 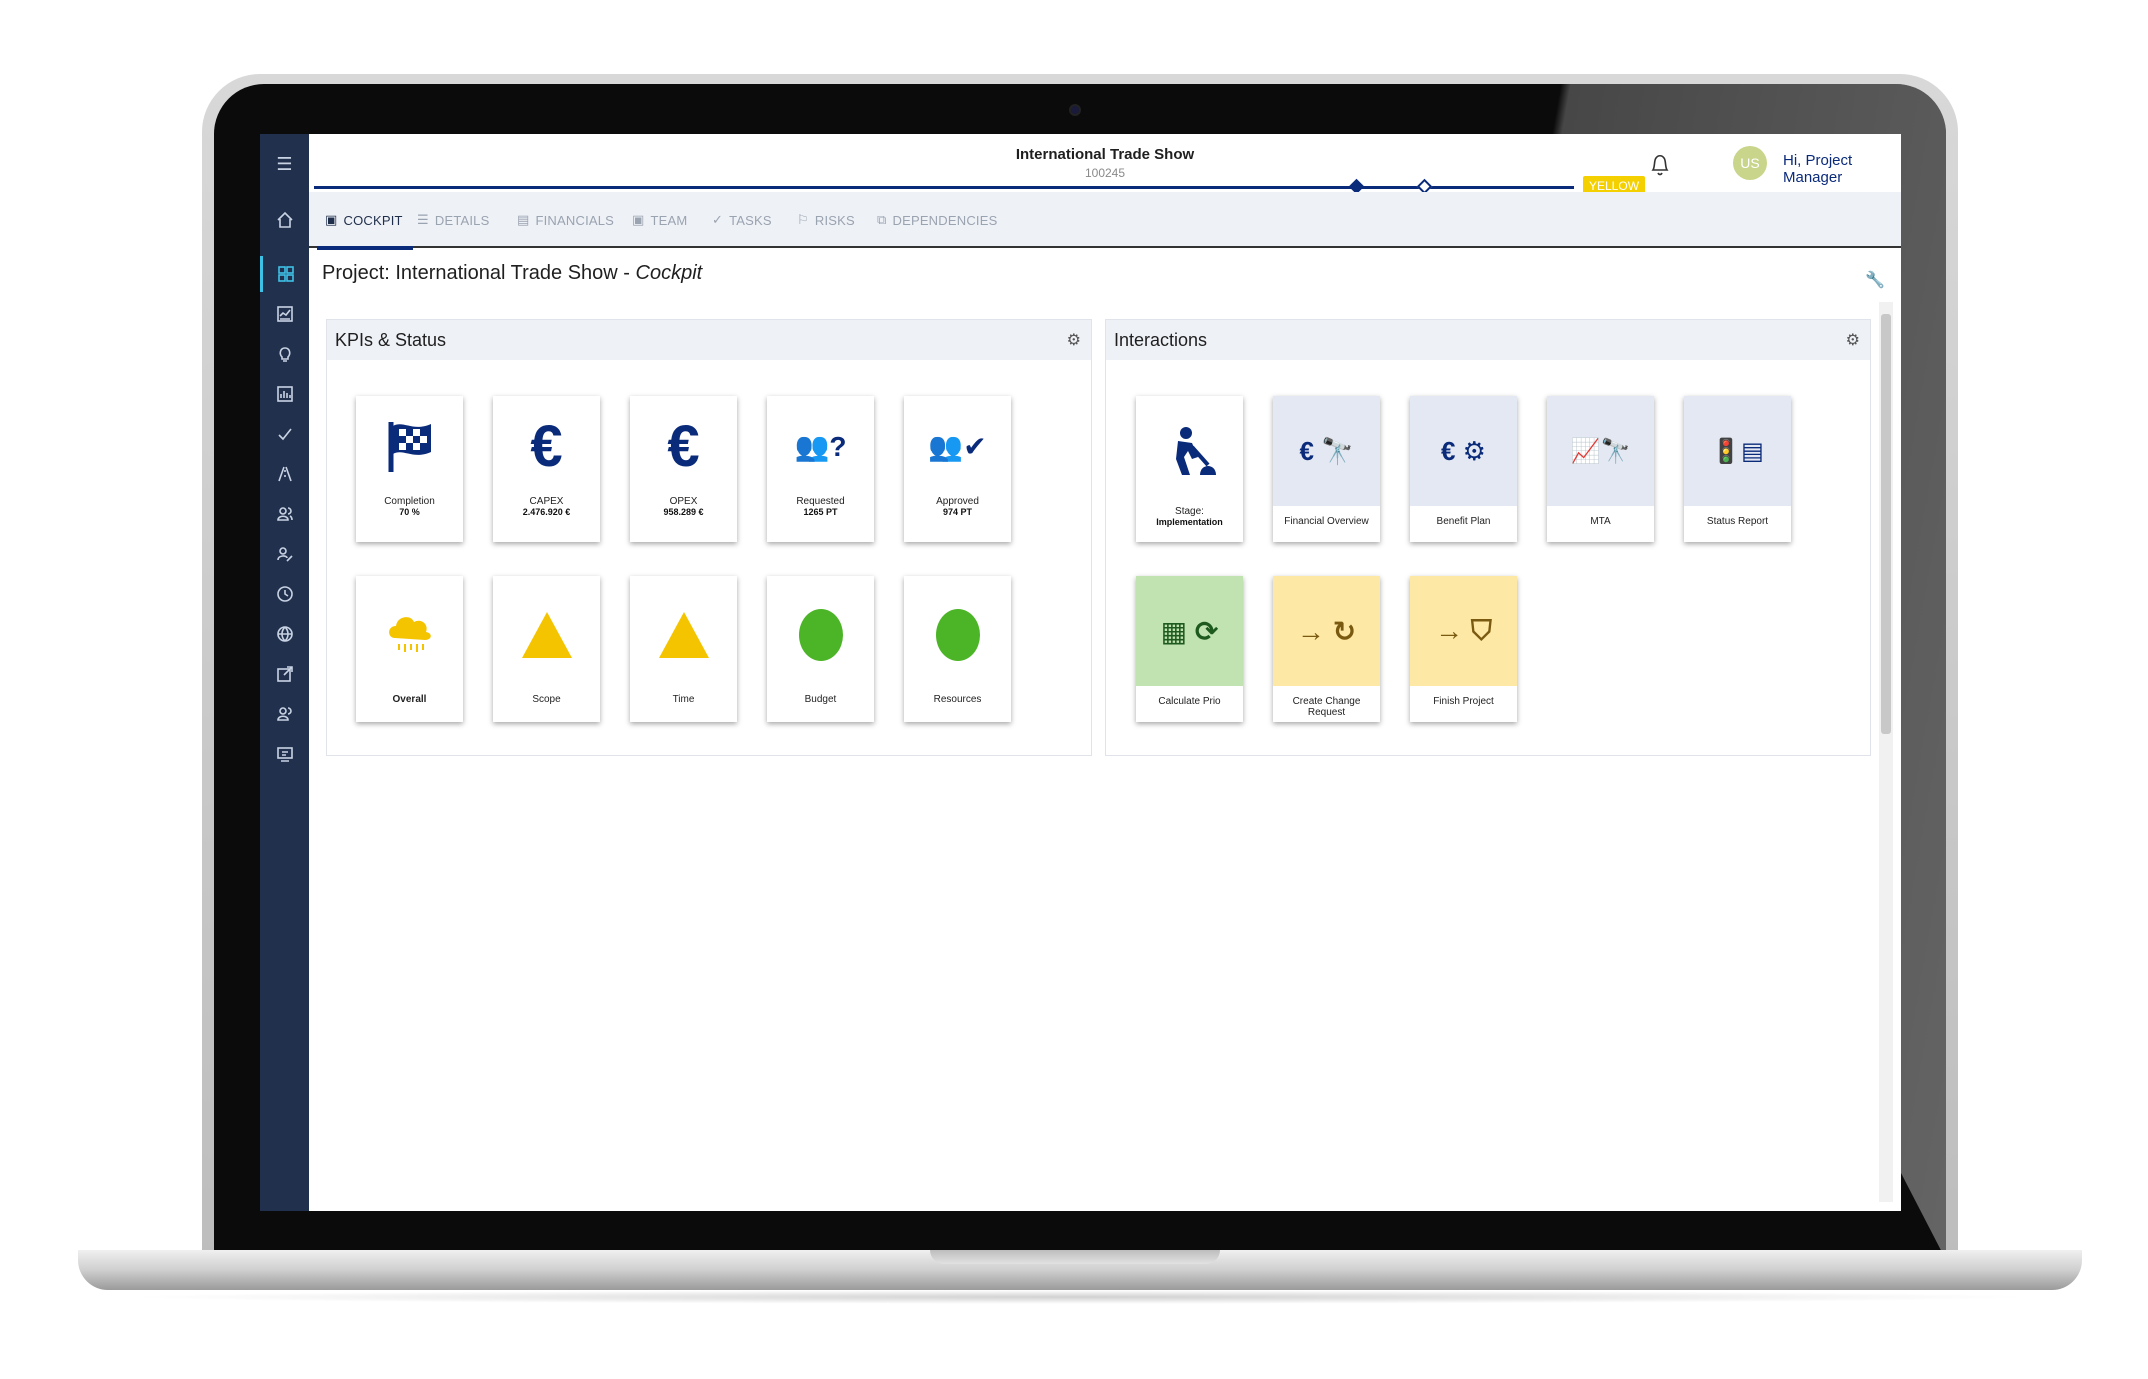 What do you see at coordinates (683, 501) in the screenshot?
I see `kpi-label: OPEX` at bounding box center [683, 501].